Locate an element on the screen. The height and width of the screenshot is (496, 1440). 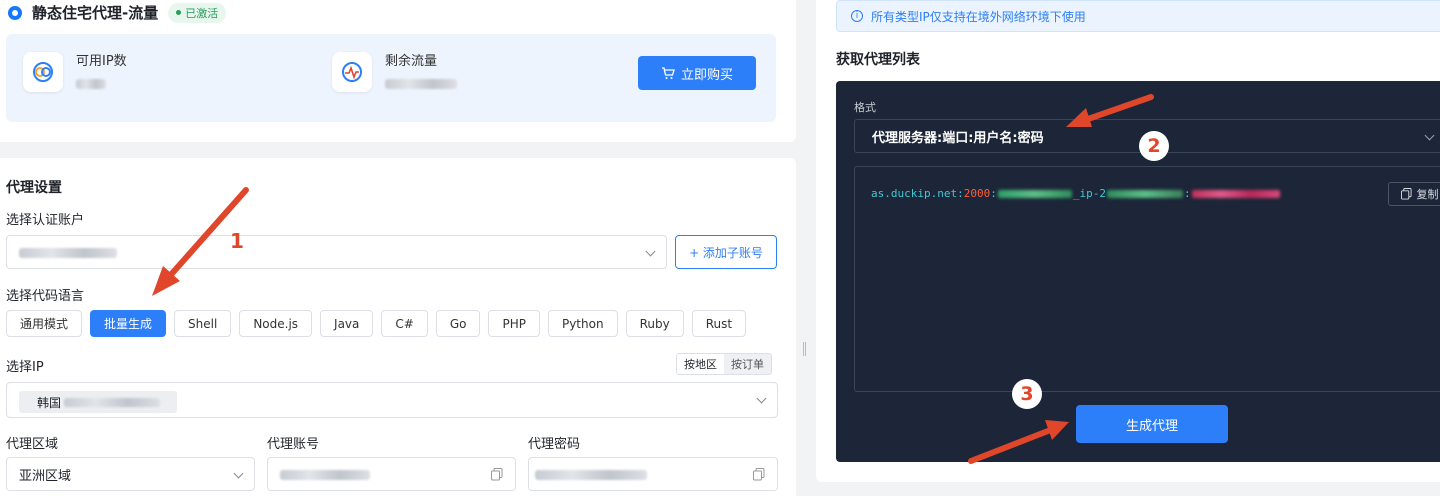
region-value: 亚洲区域 is located at coordinates (45, 476).